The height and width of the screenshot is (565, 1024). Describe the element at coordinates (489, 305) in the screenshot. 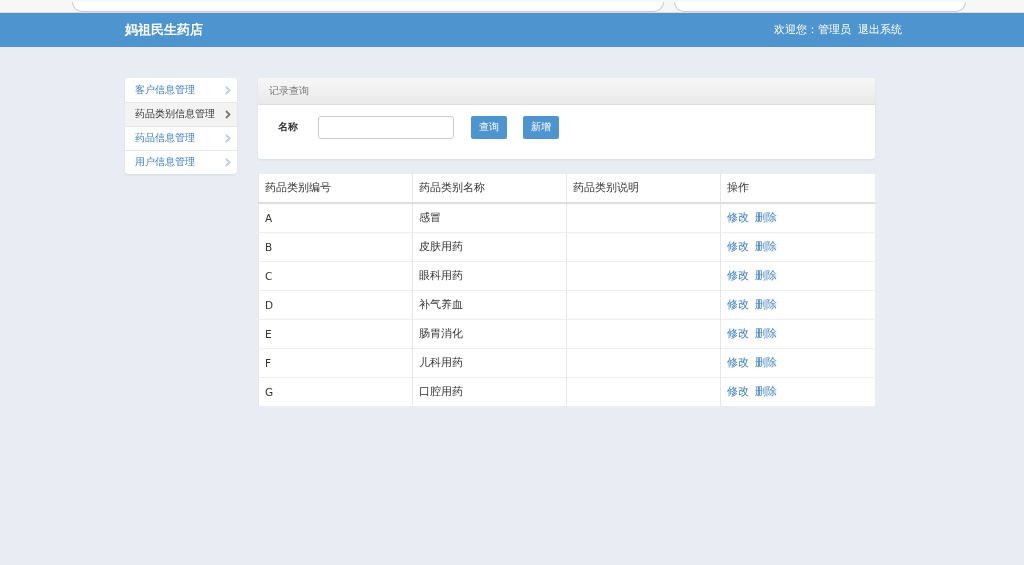

I see `table-cell: 补气养血` at that location.